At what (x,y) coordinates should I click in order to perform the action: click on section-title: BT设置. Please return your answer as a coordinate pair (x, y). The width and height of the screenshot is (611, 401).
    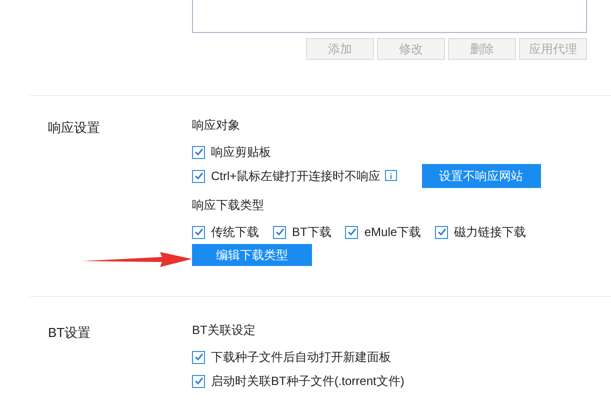
    Looking at the image, I should click on (69, 333).